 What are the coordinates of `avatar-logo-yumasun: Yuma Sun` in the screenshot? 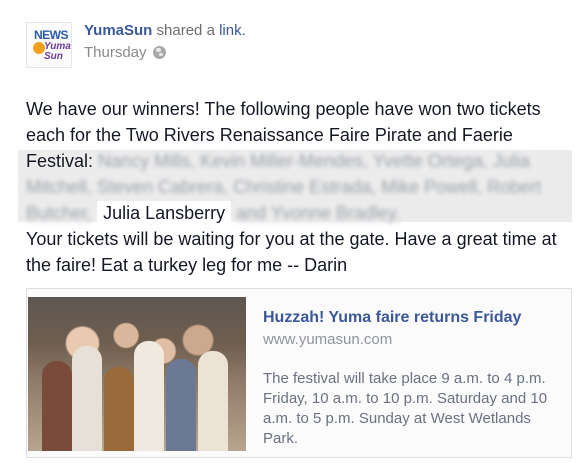 It's located at (57, 51).